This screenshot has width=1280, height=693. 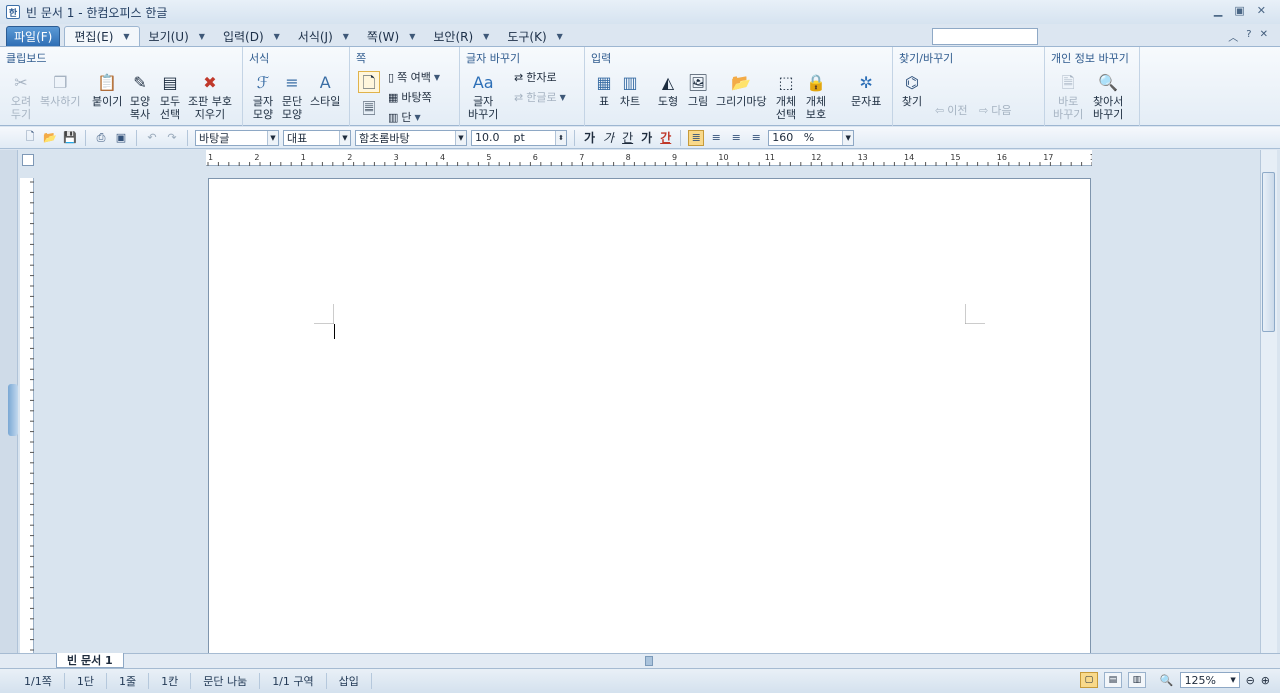 I want to click on close-doc-icon: ✕, so click(x=1264, y=36).